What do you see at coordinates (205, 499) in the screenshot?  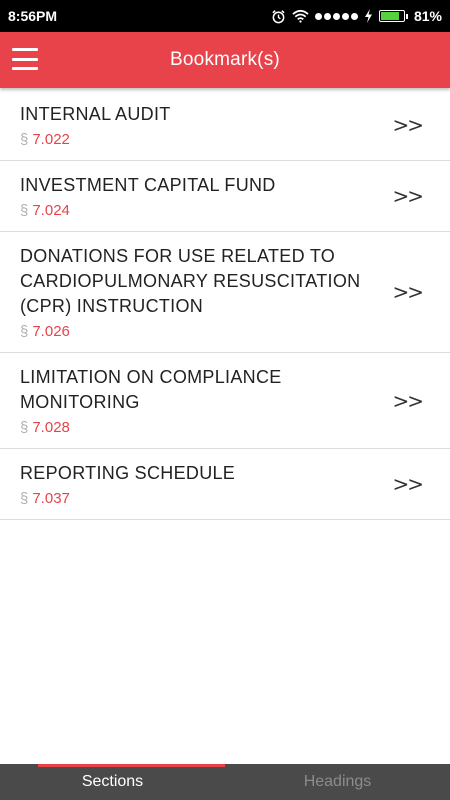 I see `bookmark-section: § 7.037` at bounding box center [205, 499].